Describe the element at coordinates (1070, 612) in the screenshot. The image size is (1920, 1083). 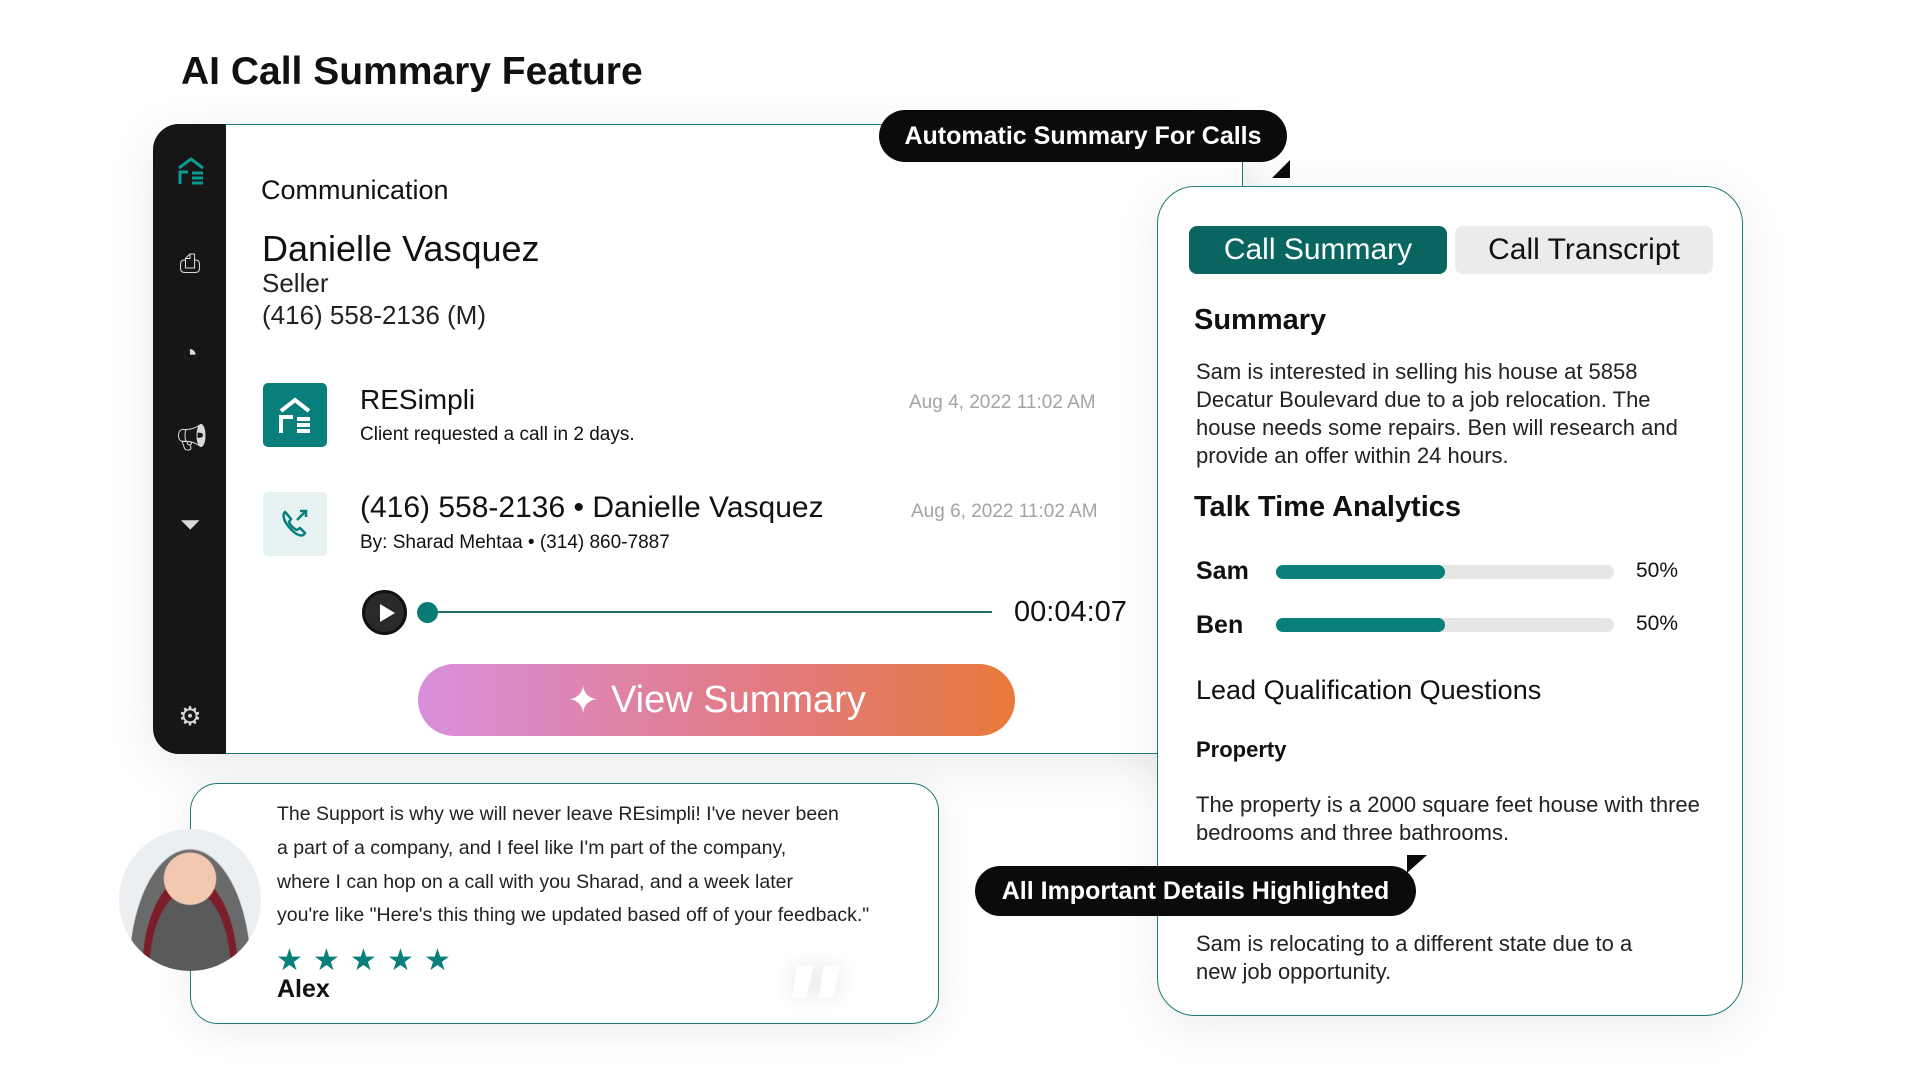
I see `audio-duration: 00:04:07` at that location.